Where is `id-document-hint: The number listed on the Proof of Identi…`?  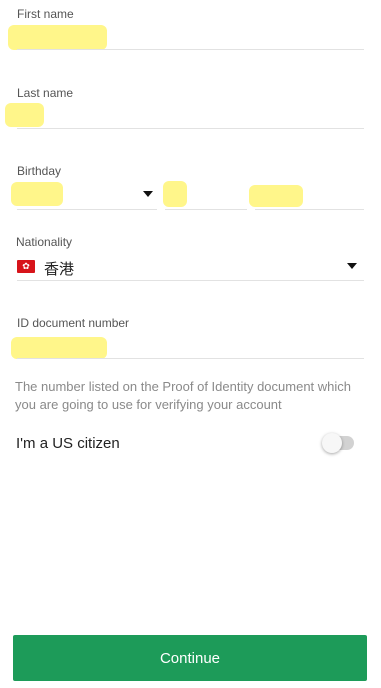 id-document-hint: The number listed on the Proof of Identi… is located at coordinates (183, 395).